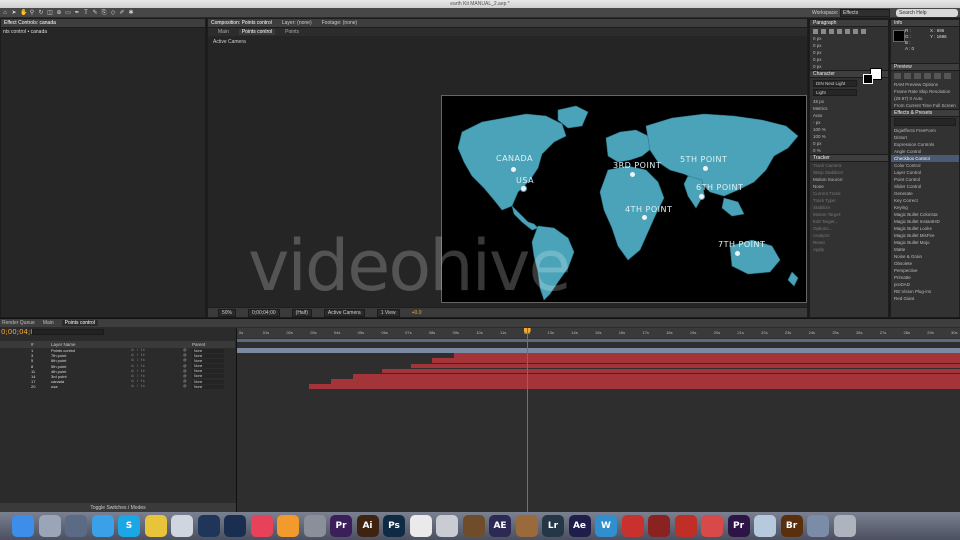 The width and height of the screenshot is (960, 540). Describe the element at coordinates (849, 186) in the screenshot. I see `motion-source-select: None` at that location.